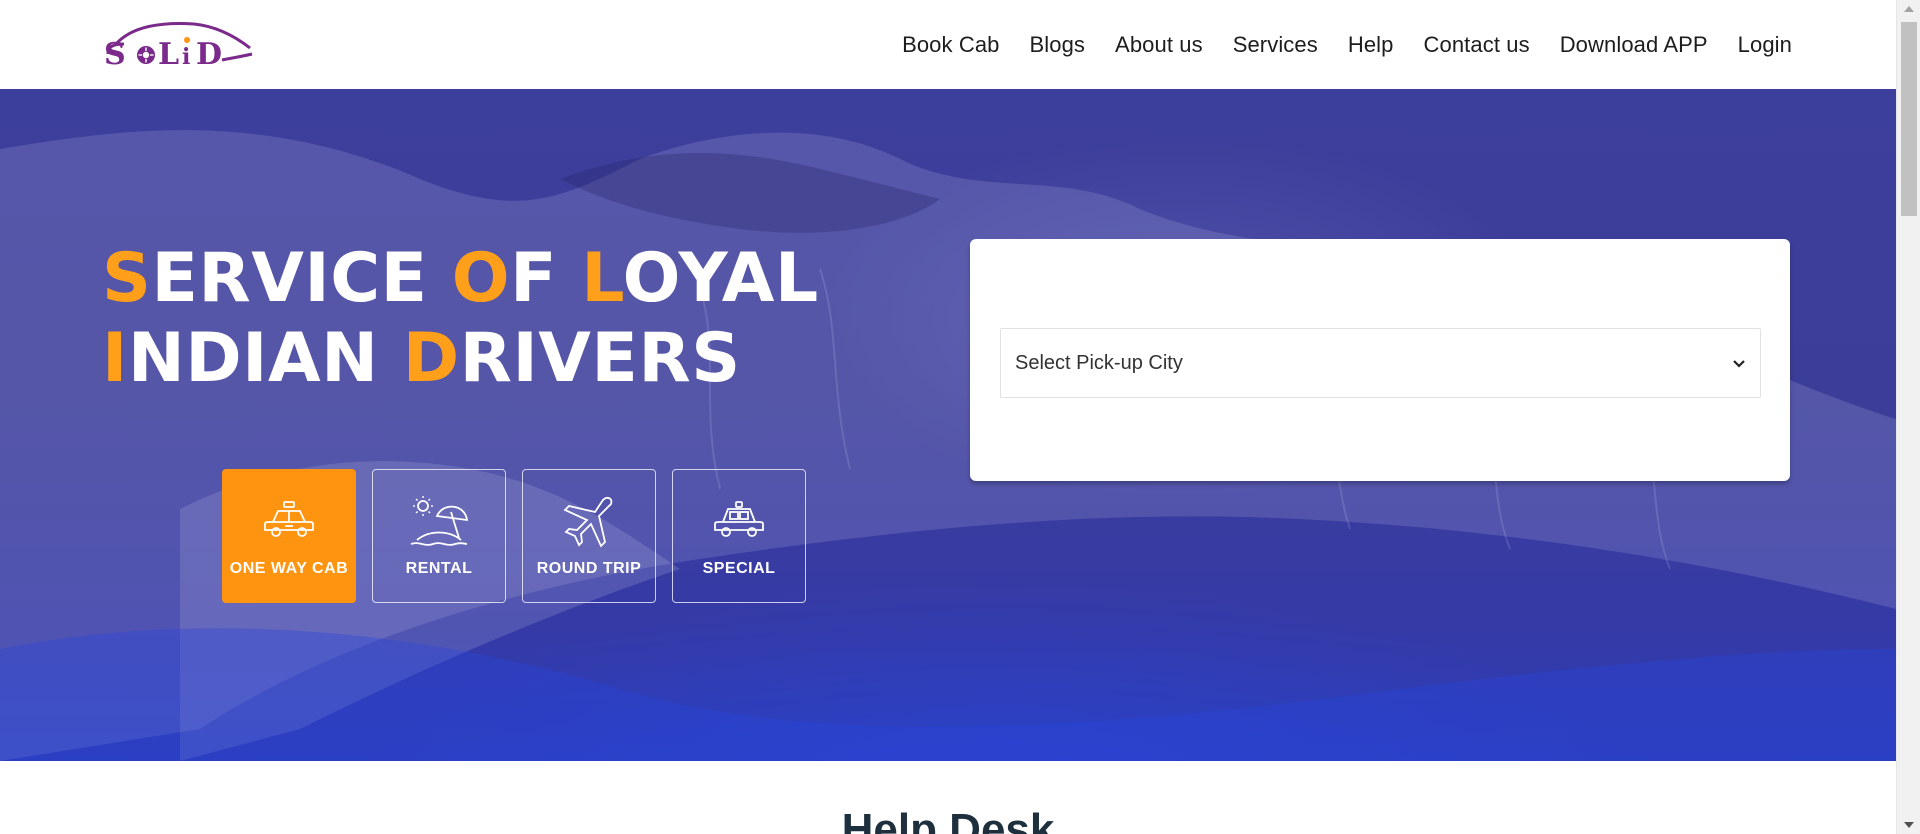 This screenshot has width=1920, height=834. Describe the element at coordinates (127, 278) in the screenshot. I see `hero-title-letter: S` at that location.